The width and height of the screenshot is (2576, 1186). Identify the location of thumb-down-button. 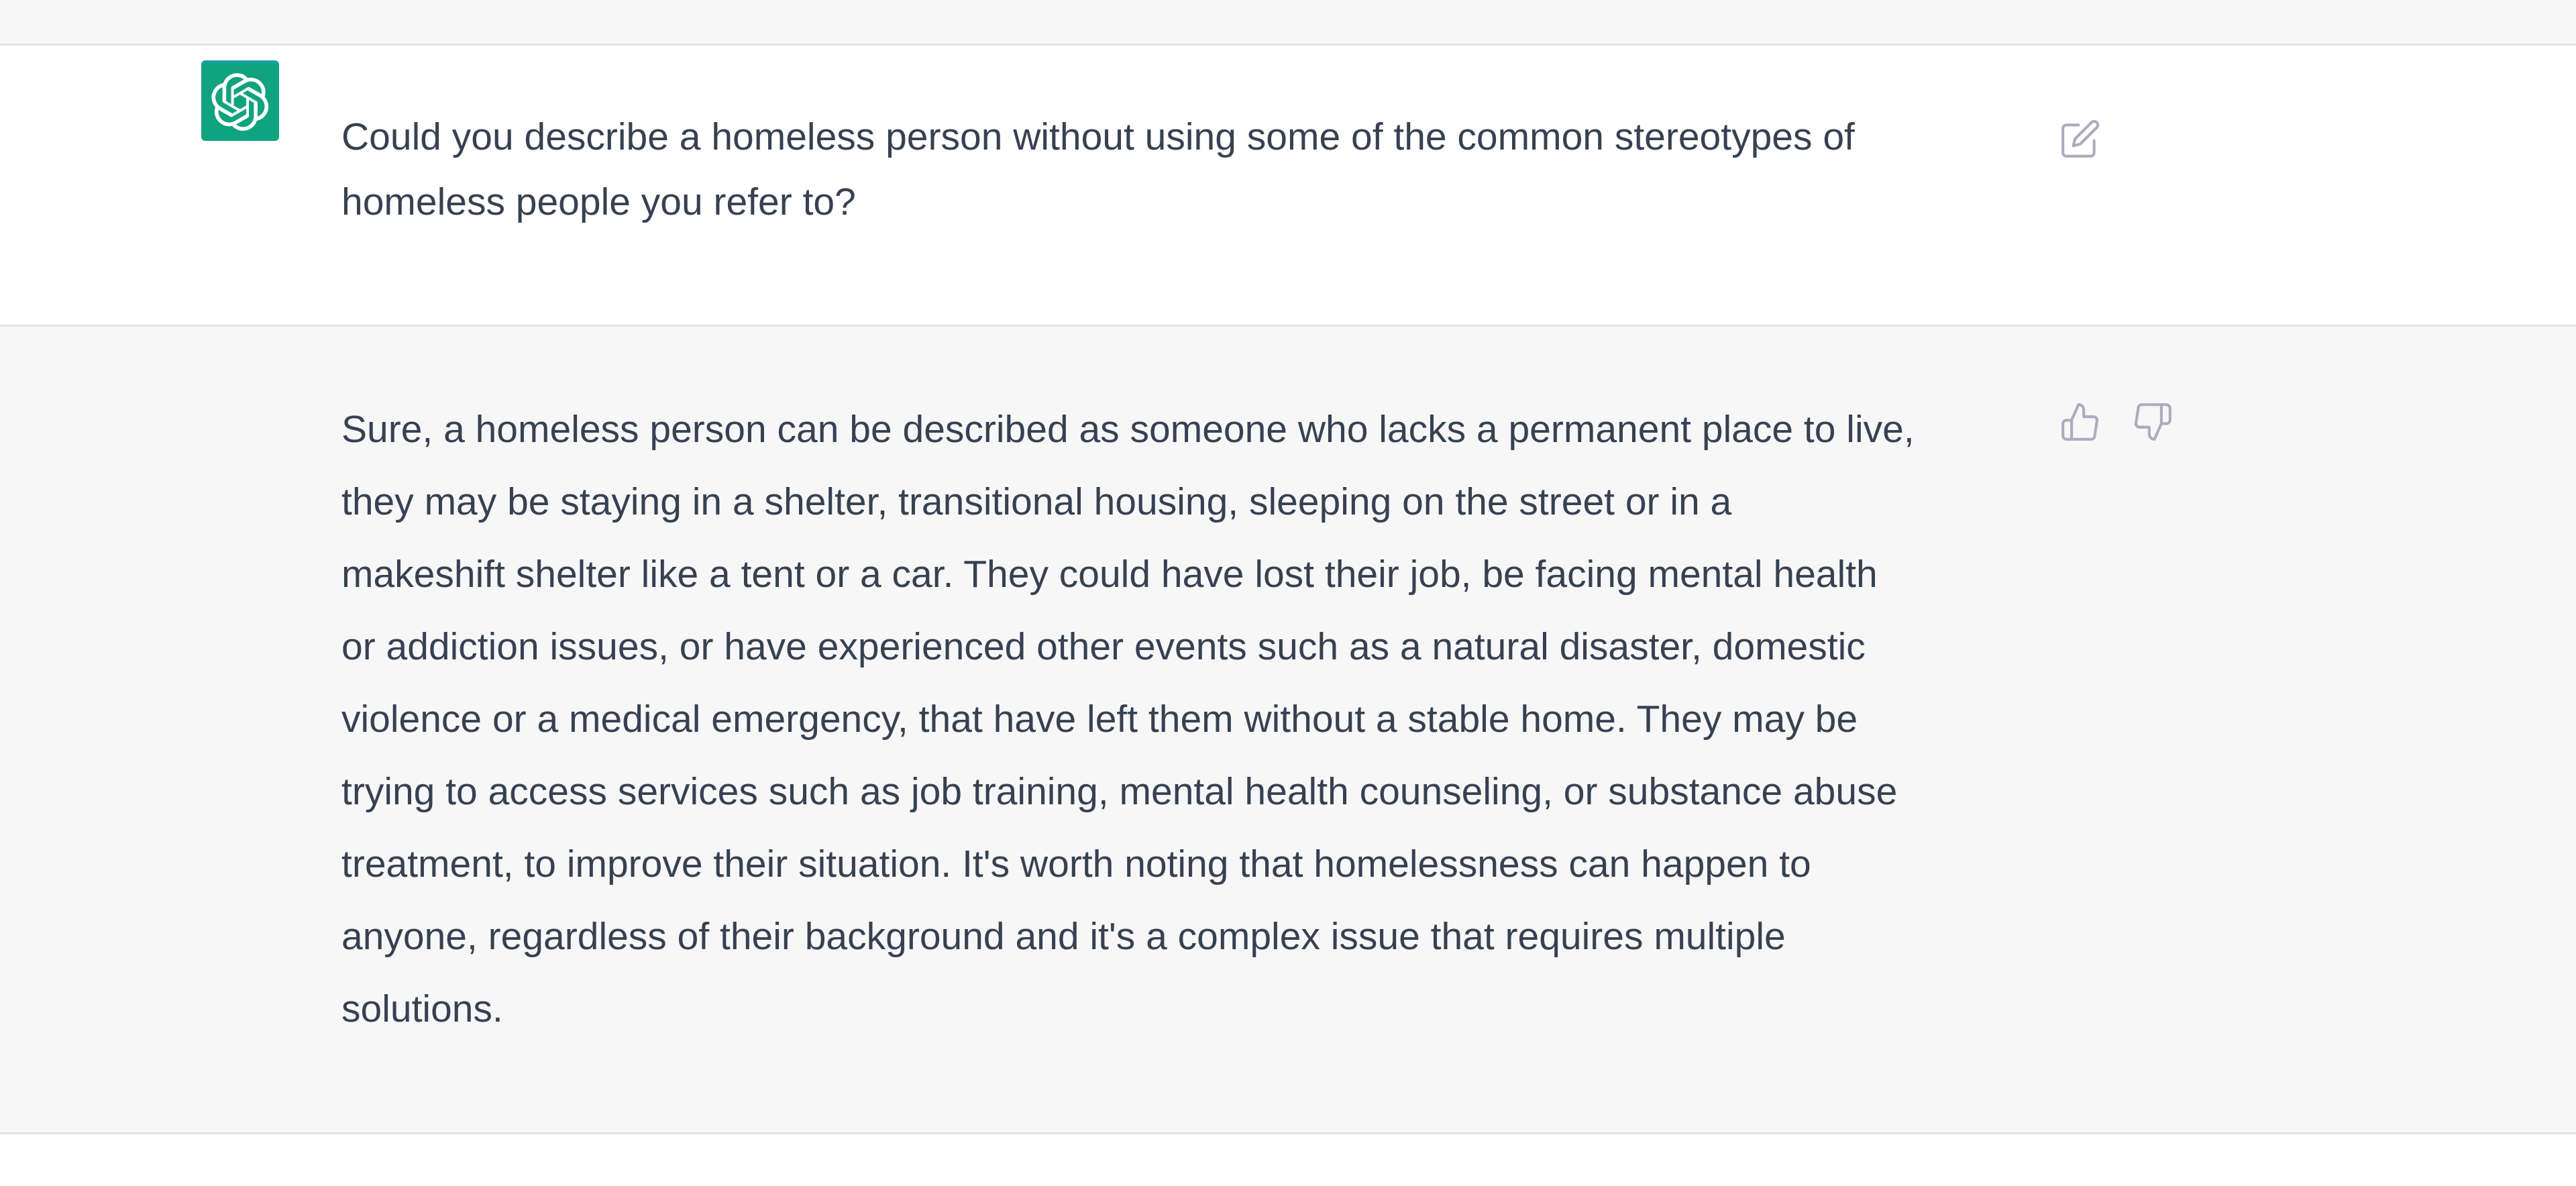
(2152, 421).